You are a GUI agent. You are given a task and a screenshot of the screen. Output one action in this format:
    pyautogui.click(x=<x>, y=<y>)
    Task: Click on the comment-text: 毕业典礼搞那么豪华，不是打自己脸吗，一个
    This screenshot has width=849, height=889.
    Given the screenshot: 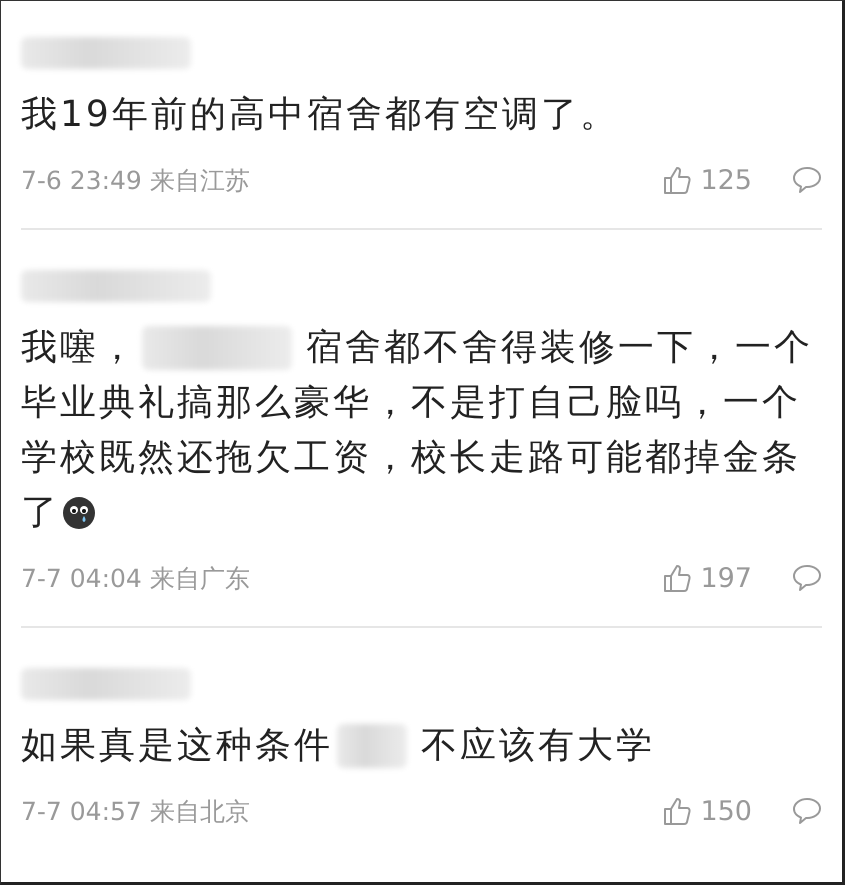 What is the action you would take?
    pyautogui.click(x=411, y=403)
    